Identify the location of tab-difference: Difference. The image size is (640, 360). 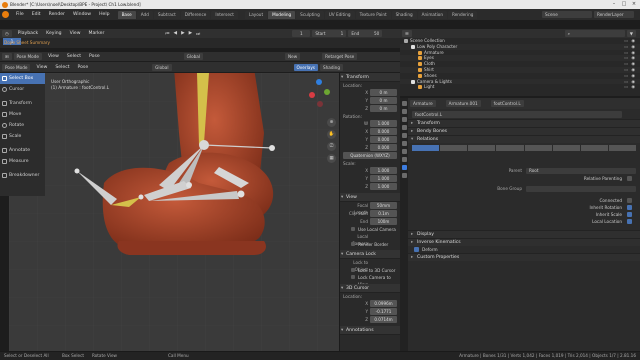
(195, 15).